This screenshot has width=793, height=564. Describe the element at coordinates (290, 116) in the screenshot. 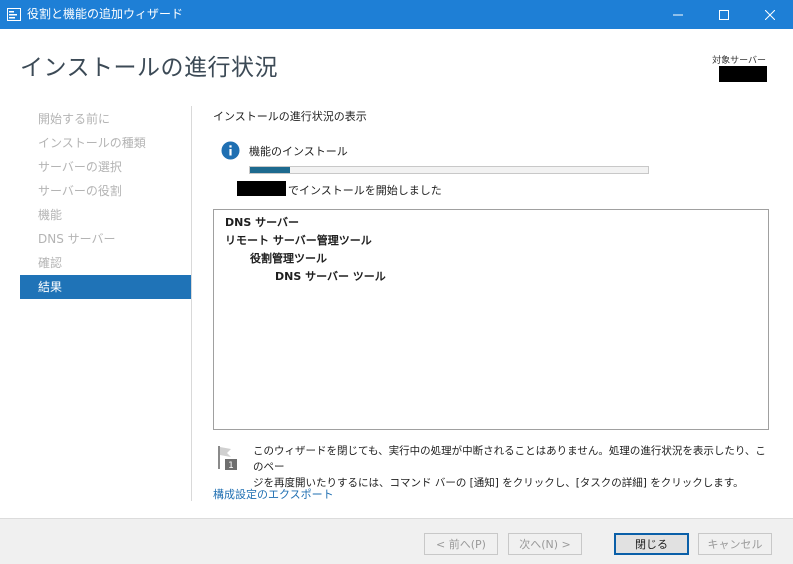

I see `section-title: インストールの進行状況の表示` at that location.